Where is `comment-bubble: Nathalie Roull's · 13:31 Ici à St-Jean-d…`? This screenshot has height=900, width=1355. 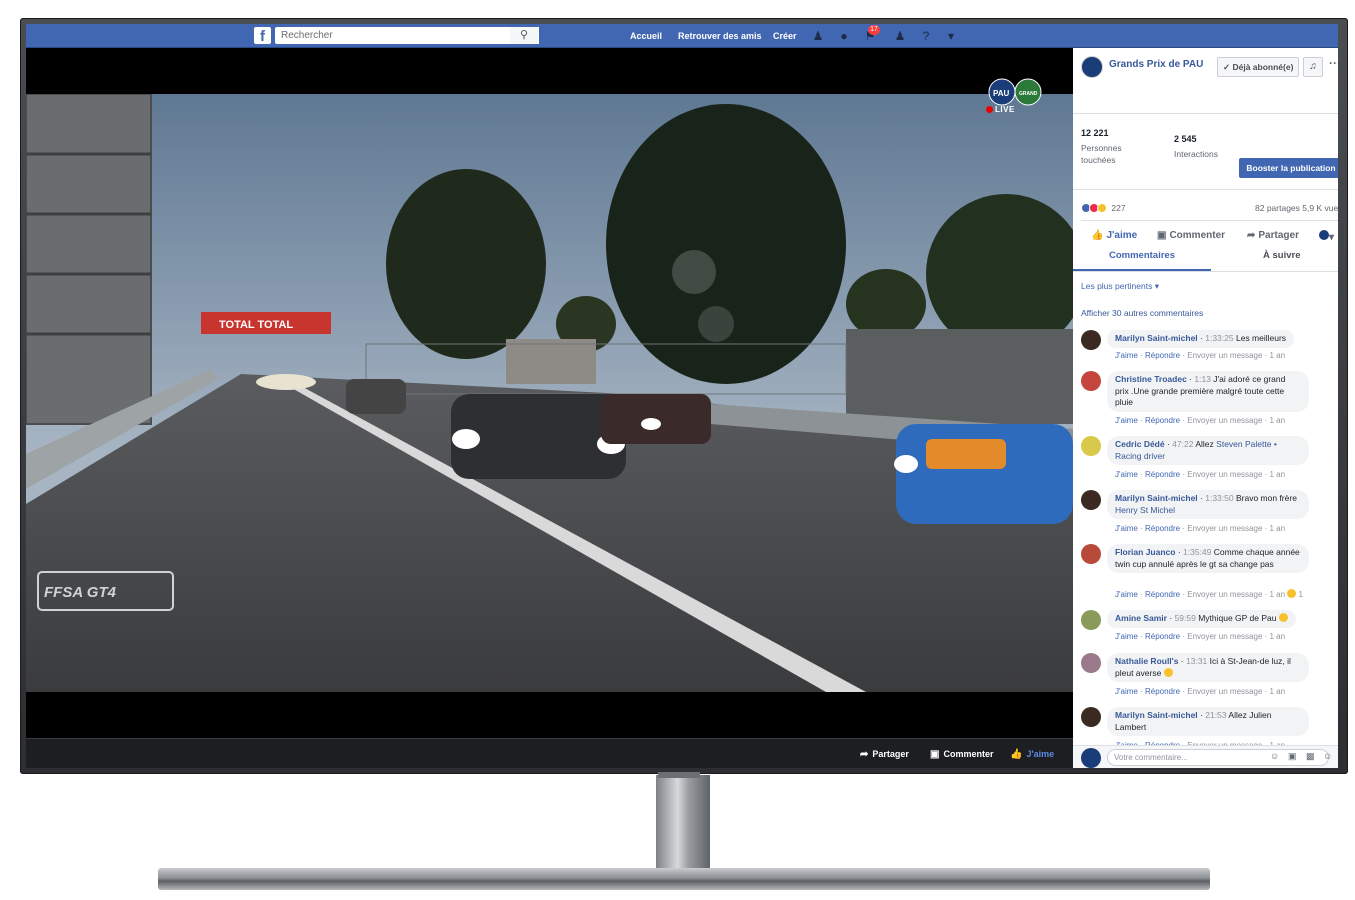
comment-bubble: Nathalie Roull's · 13:31 Ici à St-Jean-d… is located at coordinates (1208, 667).